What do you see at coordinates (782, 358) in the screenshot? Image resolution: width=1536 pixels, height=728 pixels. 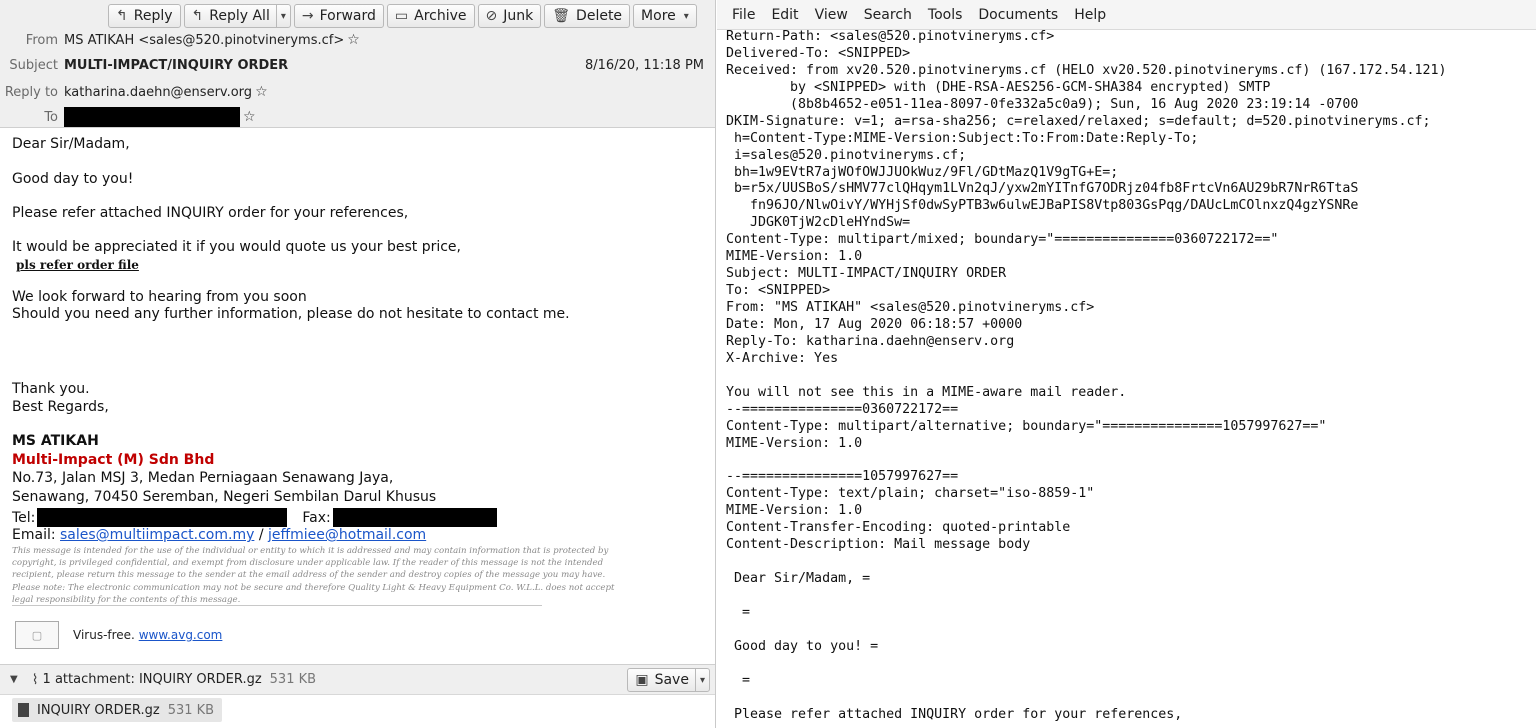 I see `source-line: X-Archive: Yes` at bounding box center [782, 358].